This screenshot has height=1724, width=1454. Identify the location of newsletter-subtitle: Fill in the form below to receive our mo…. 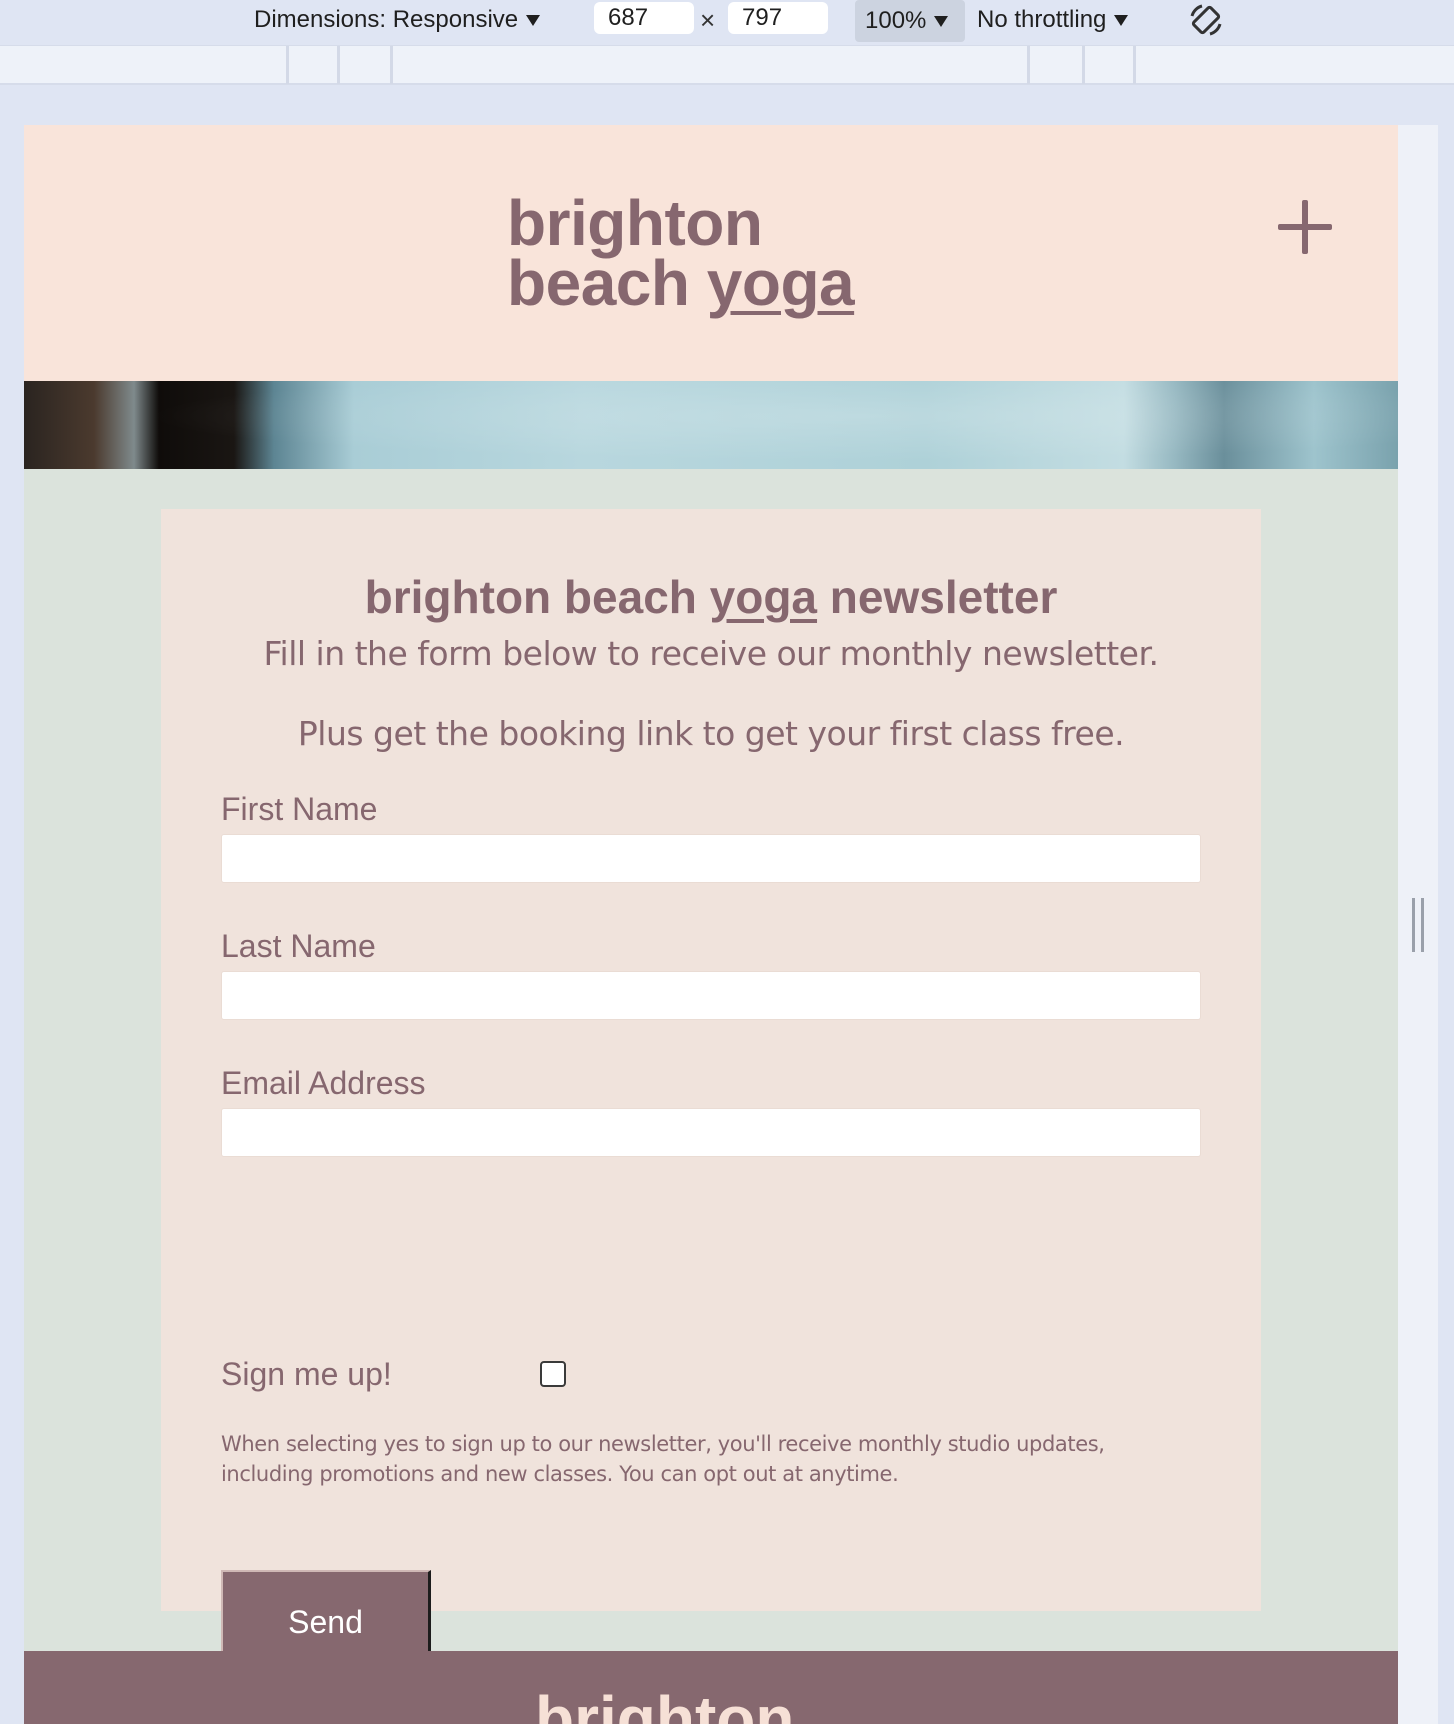
(711, 653).